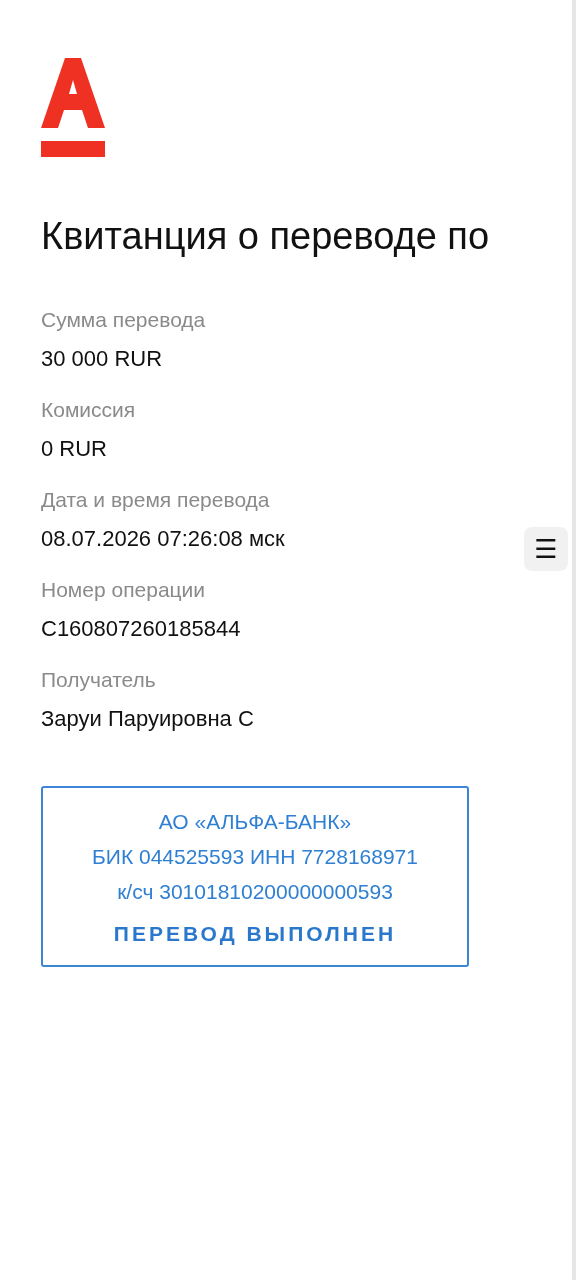 The width and height of the screenshot is (576, 1280). I want to click on field-label: Номер операции, so click(123, 589).